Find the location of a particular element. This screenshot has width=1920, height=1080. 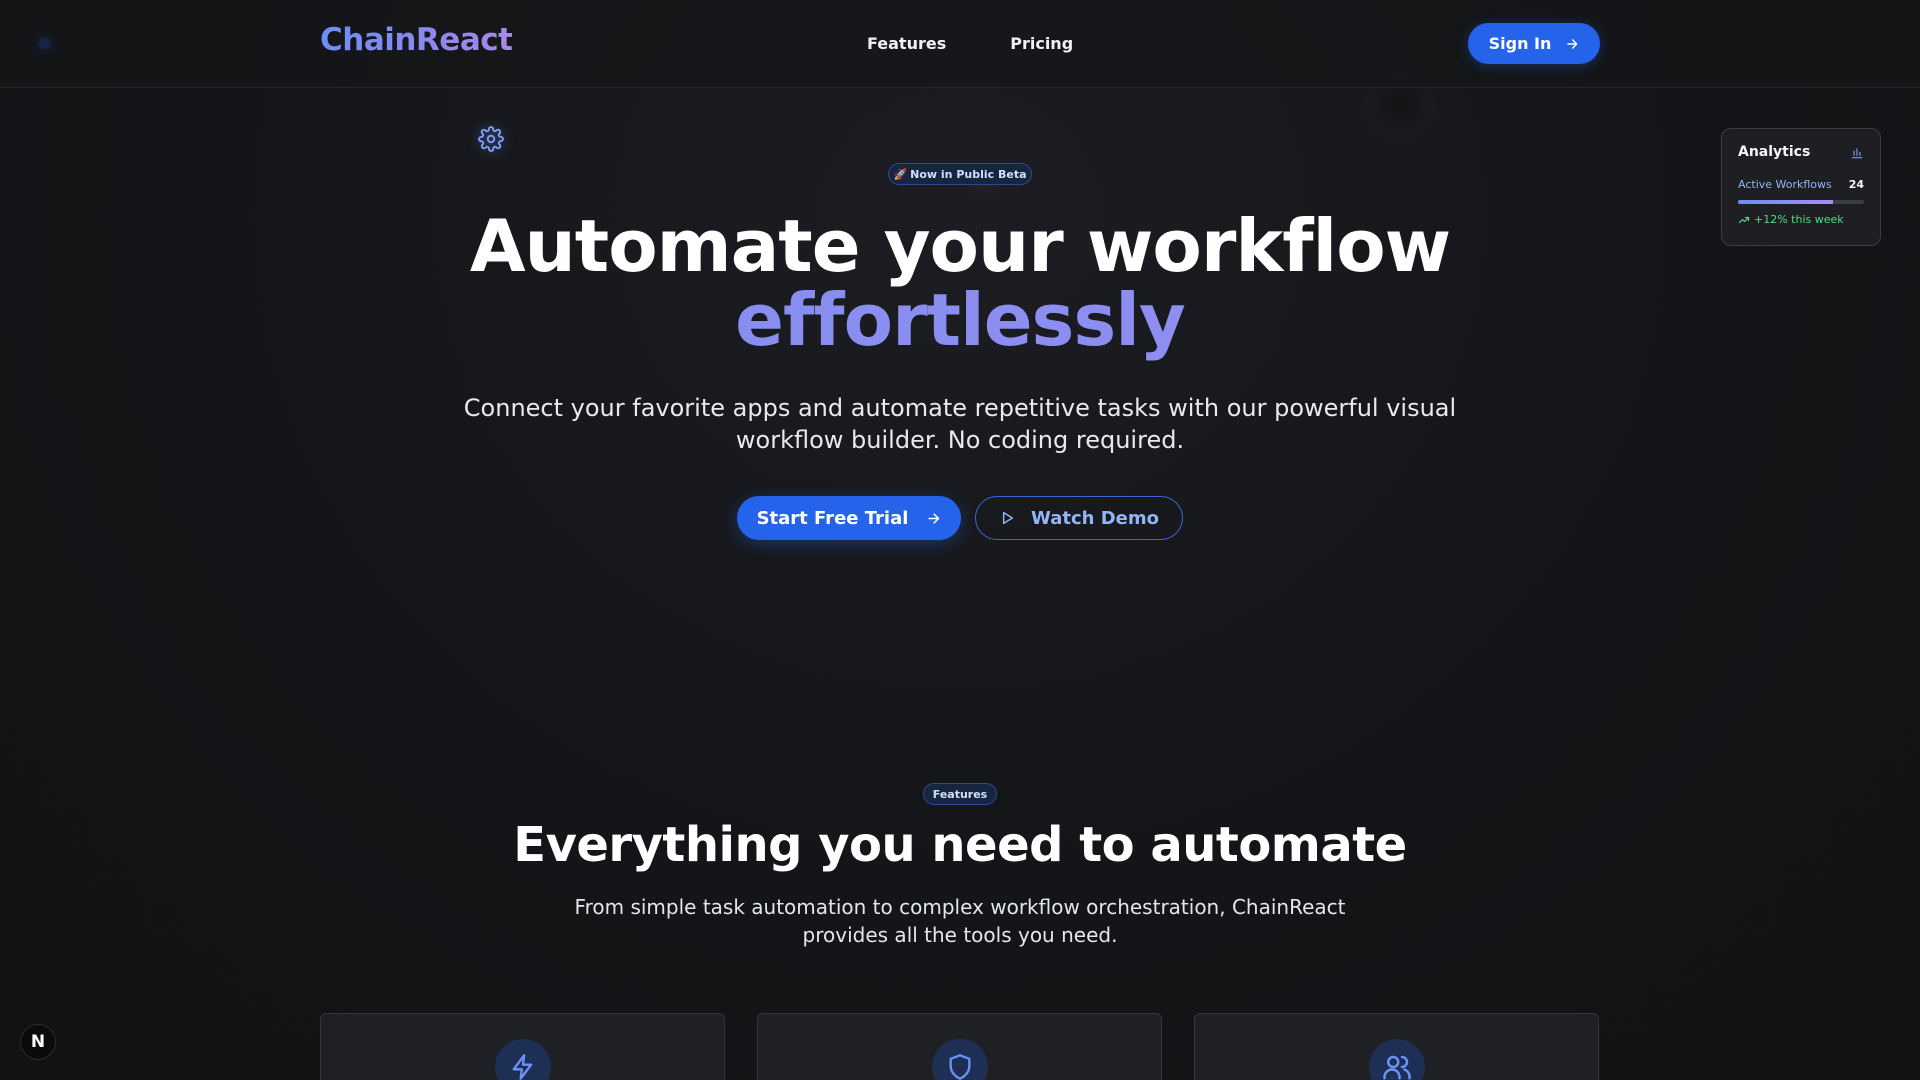

analytics-title: Analytics is located at coordinates (1774, 152).